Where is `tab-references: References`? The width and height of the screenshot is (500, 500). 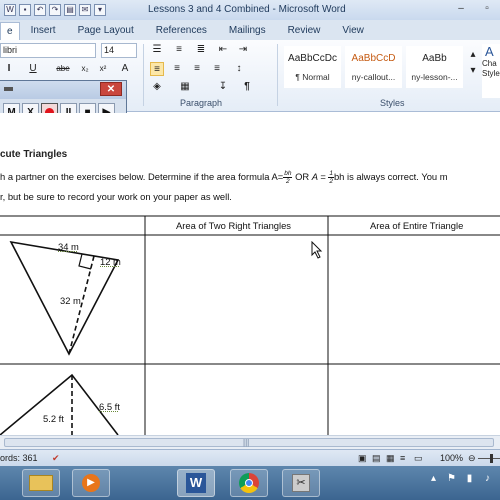
tab-references: References is located at coordinates (181, 31).